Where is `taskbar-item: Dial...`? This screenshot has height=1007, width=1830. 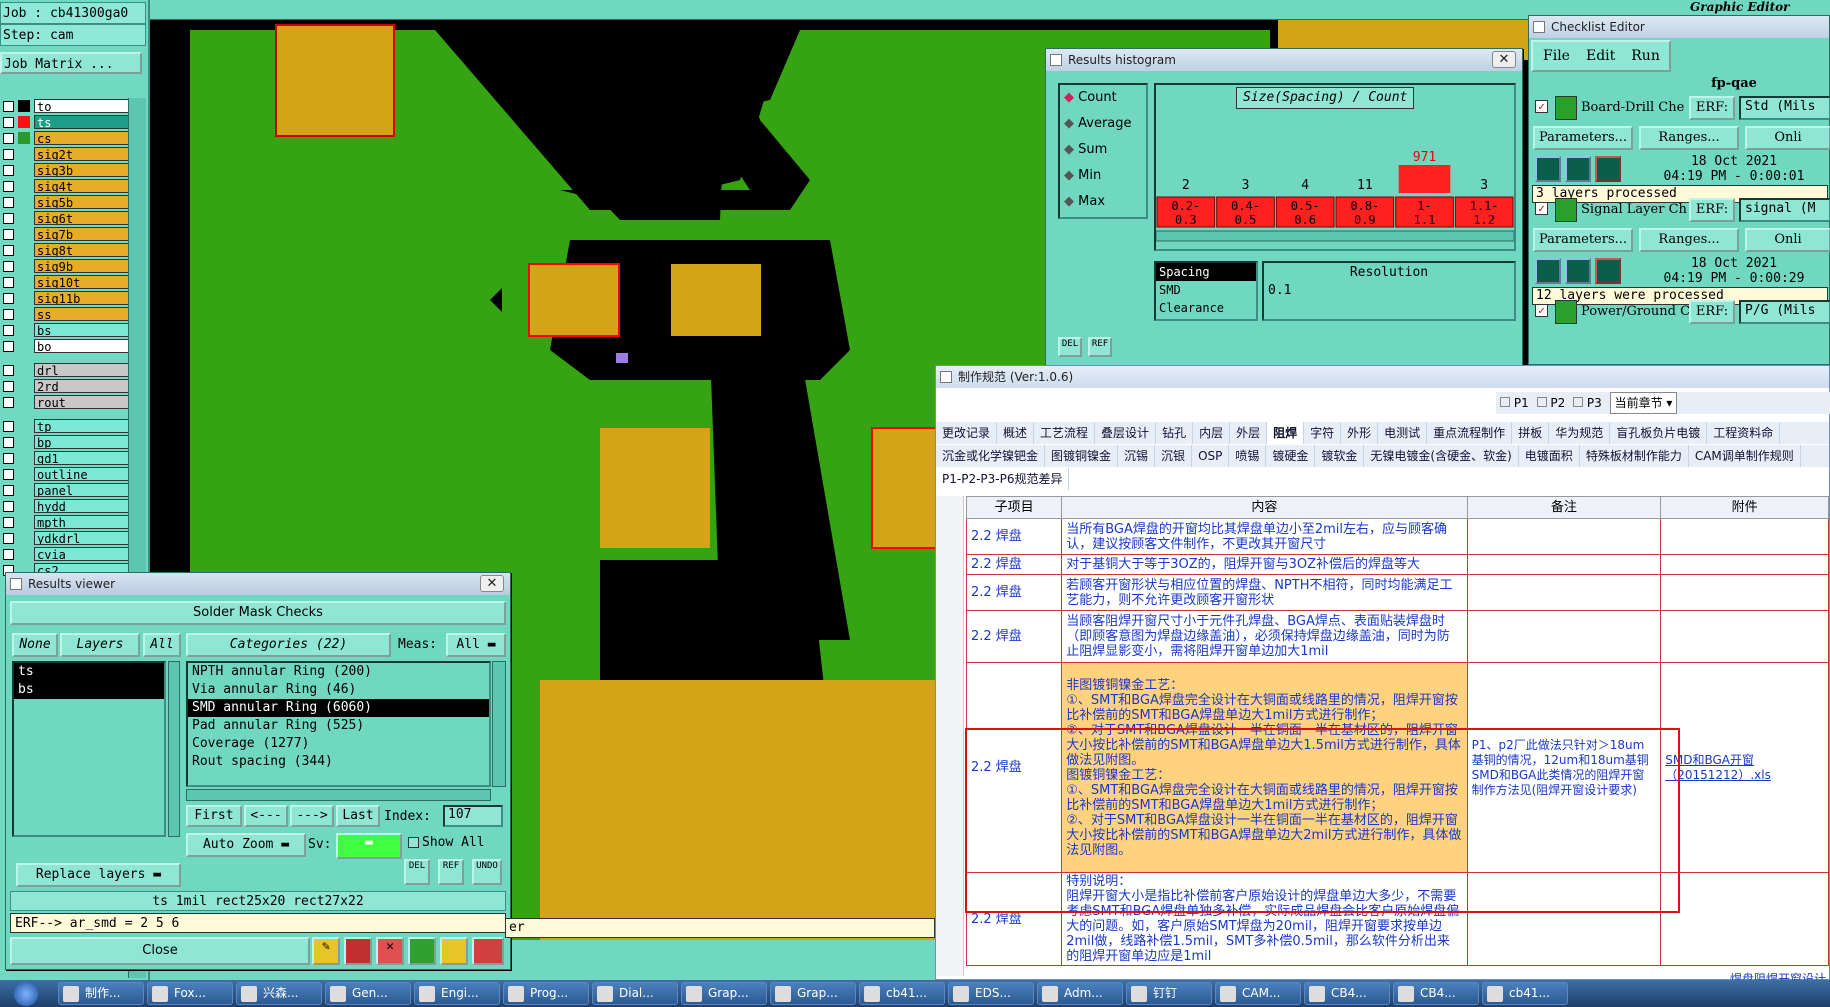
taskbar-item: Dial... is located at coordinates (635, 993).